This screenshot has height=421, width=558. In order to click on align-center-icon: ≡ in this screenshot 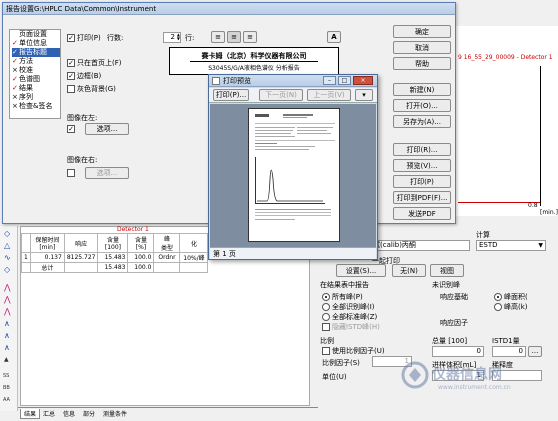, I will do `click(234, 37)`.